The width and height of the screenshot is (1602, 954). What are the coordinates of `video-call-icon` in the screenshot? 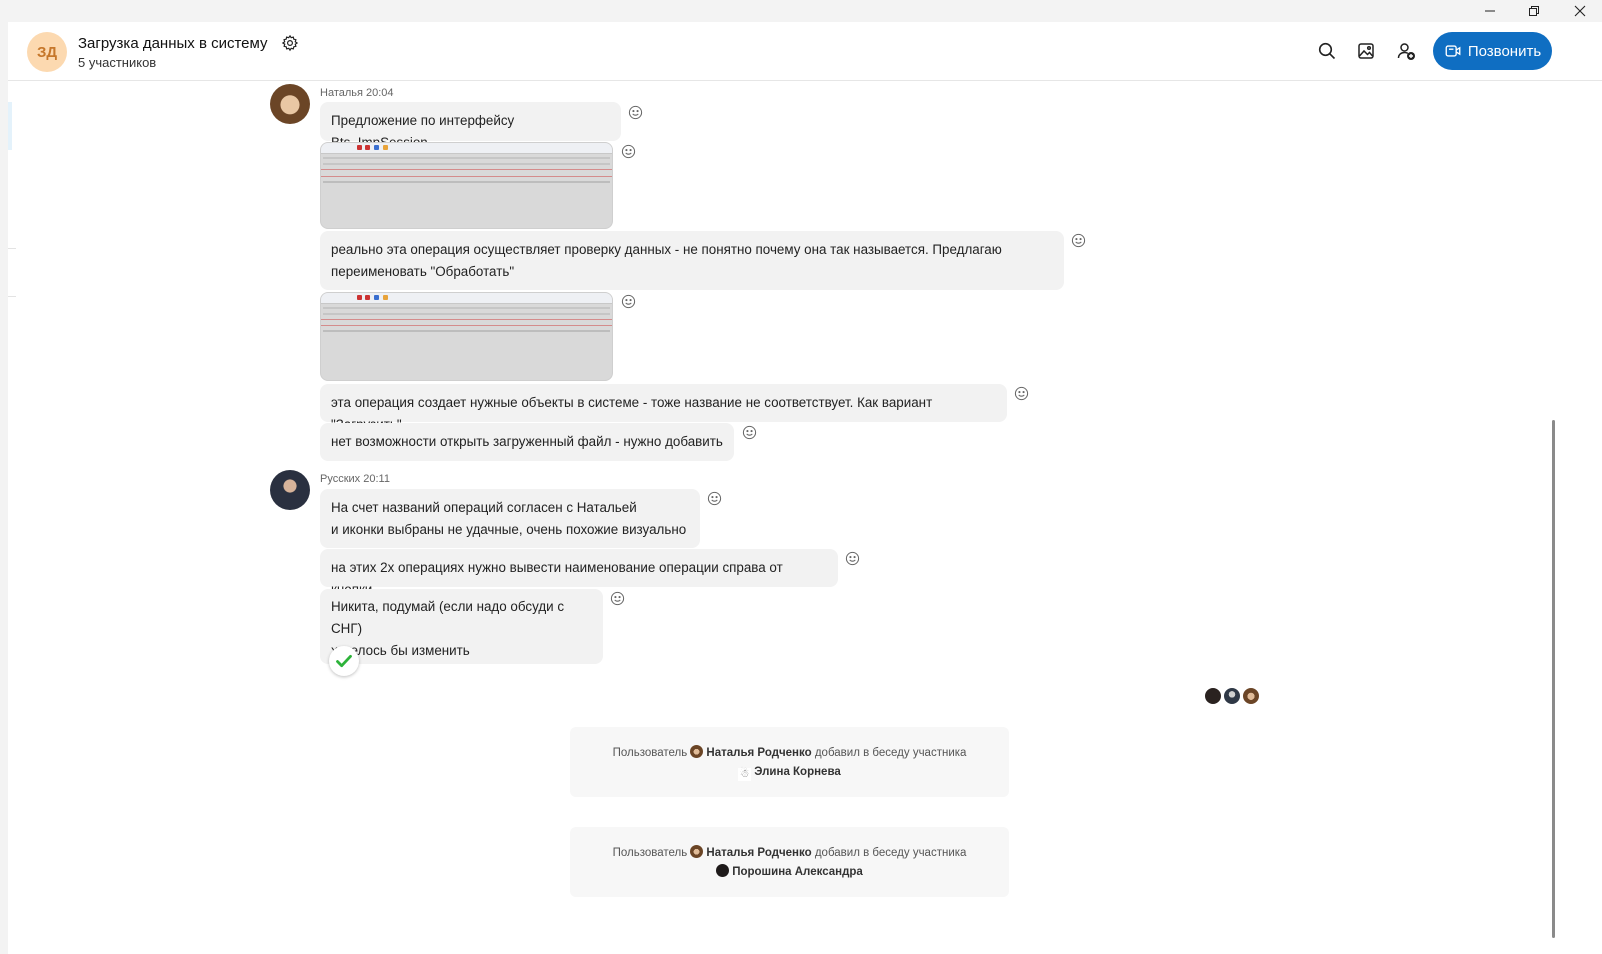 It's located at (1453, 51).